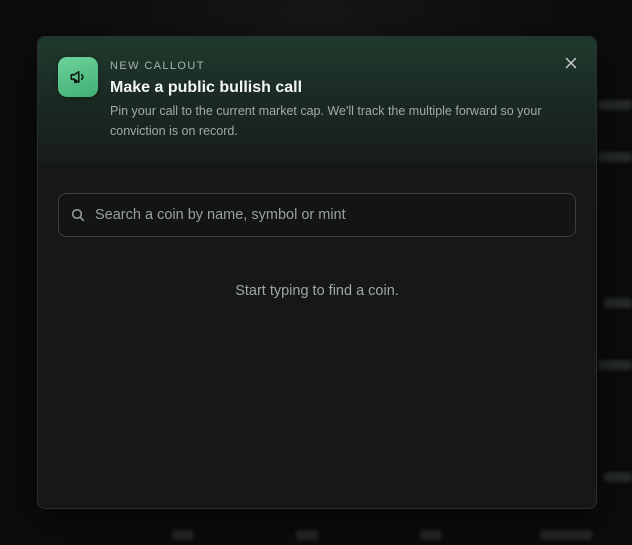  I want to click on close-icon, so click(571, 63).